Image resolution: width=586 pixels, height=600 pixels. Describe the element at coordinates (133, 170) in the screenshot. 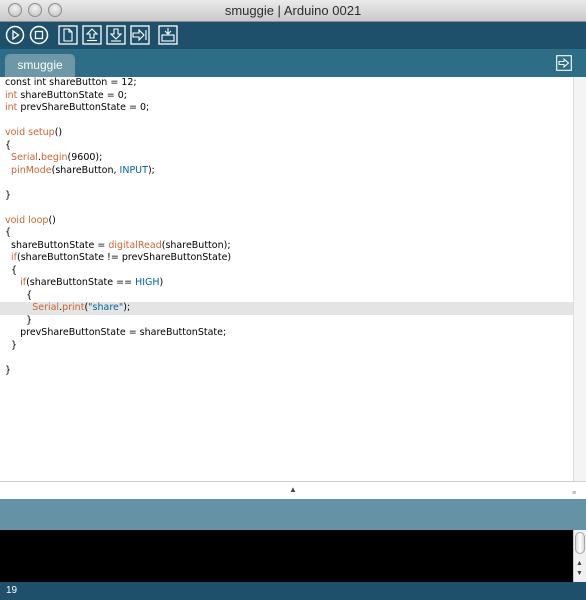

I see `code-token: INPUT` at that location.